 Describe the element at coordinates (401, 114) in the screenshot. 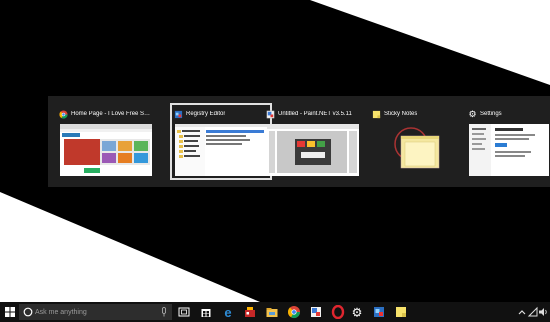

I see `task-card-title: Sticky Notes` at that location.